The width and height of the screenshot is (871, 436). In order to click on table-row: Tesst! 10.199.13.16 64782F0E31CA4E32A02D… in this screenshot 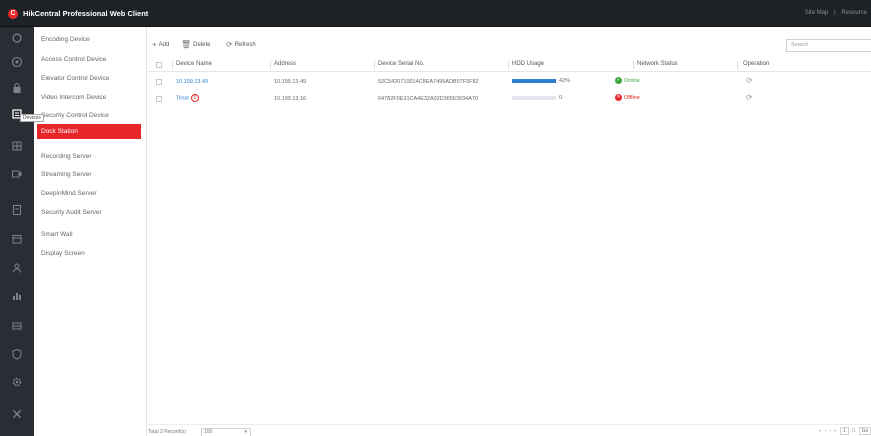, I will do `click(509, 99)`.